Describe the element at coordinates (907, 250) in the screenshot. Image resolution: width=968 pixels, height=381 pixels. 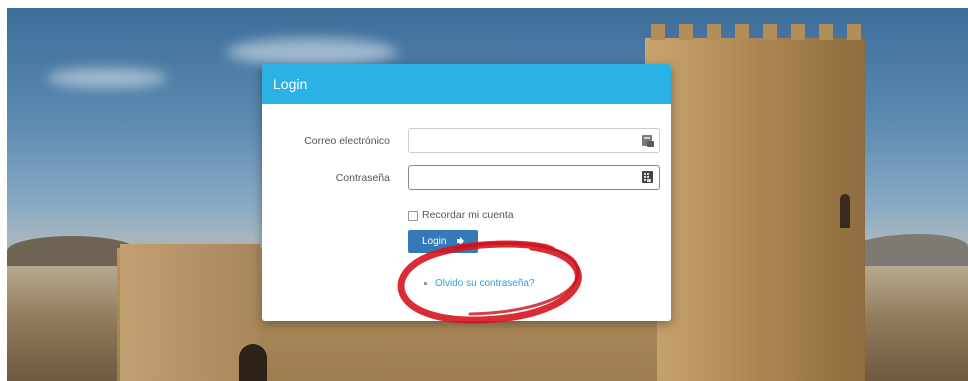
I see `distant-hill` at that location.